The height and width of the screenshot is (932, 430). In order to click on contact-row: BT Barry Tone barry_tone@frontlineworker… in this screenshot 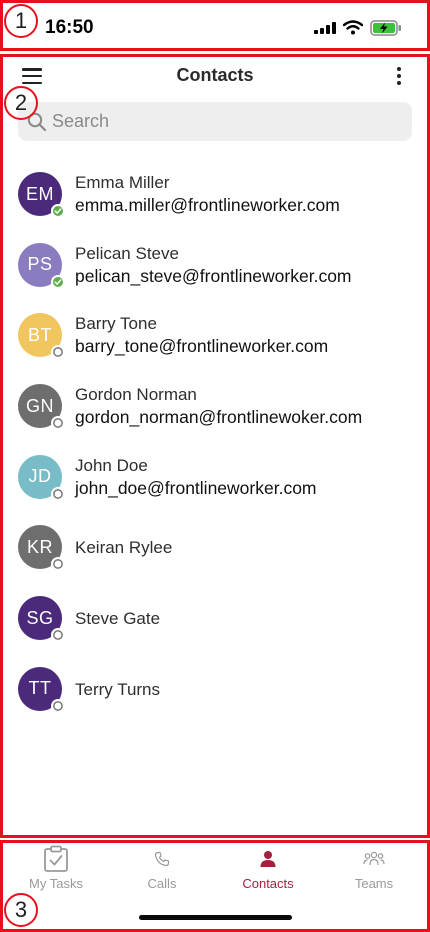, I will do `click(215, 334)`.